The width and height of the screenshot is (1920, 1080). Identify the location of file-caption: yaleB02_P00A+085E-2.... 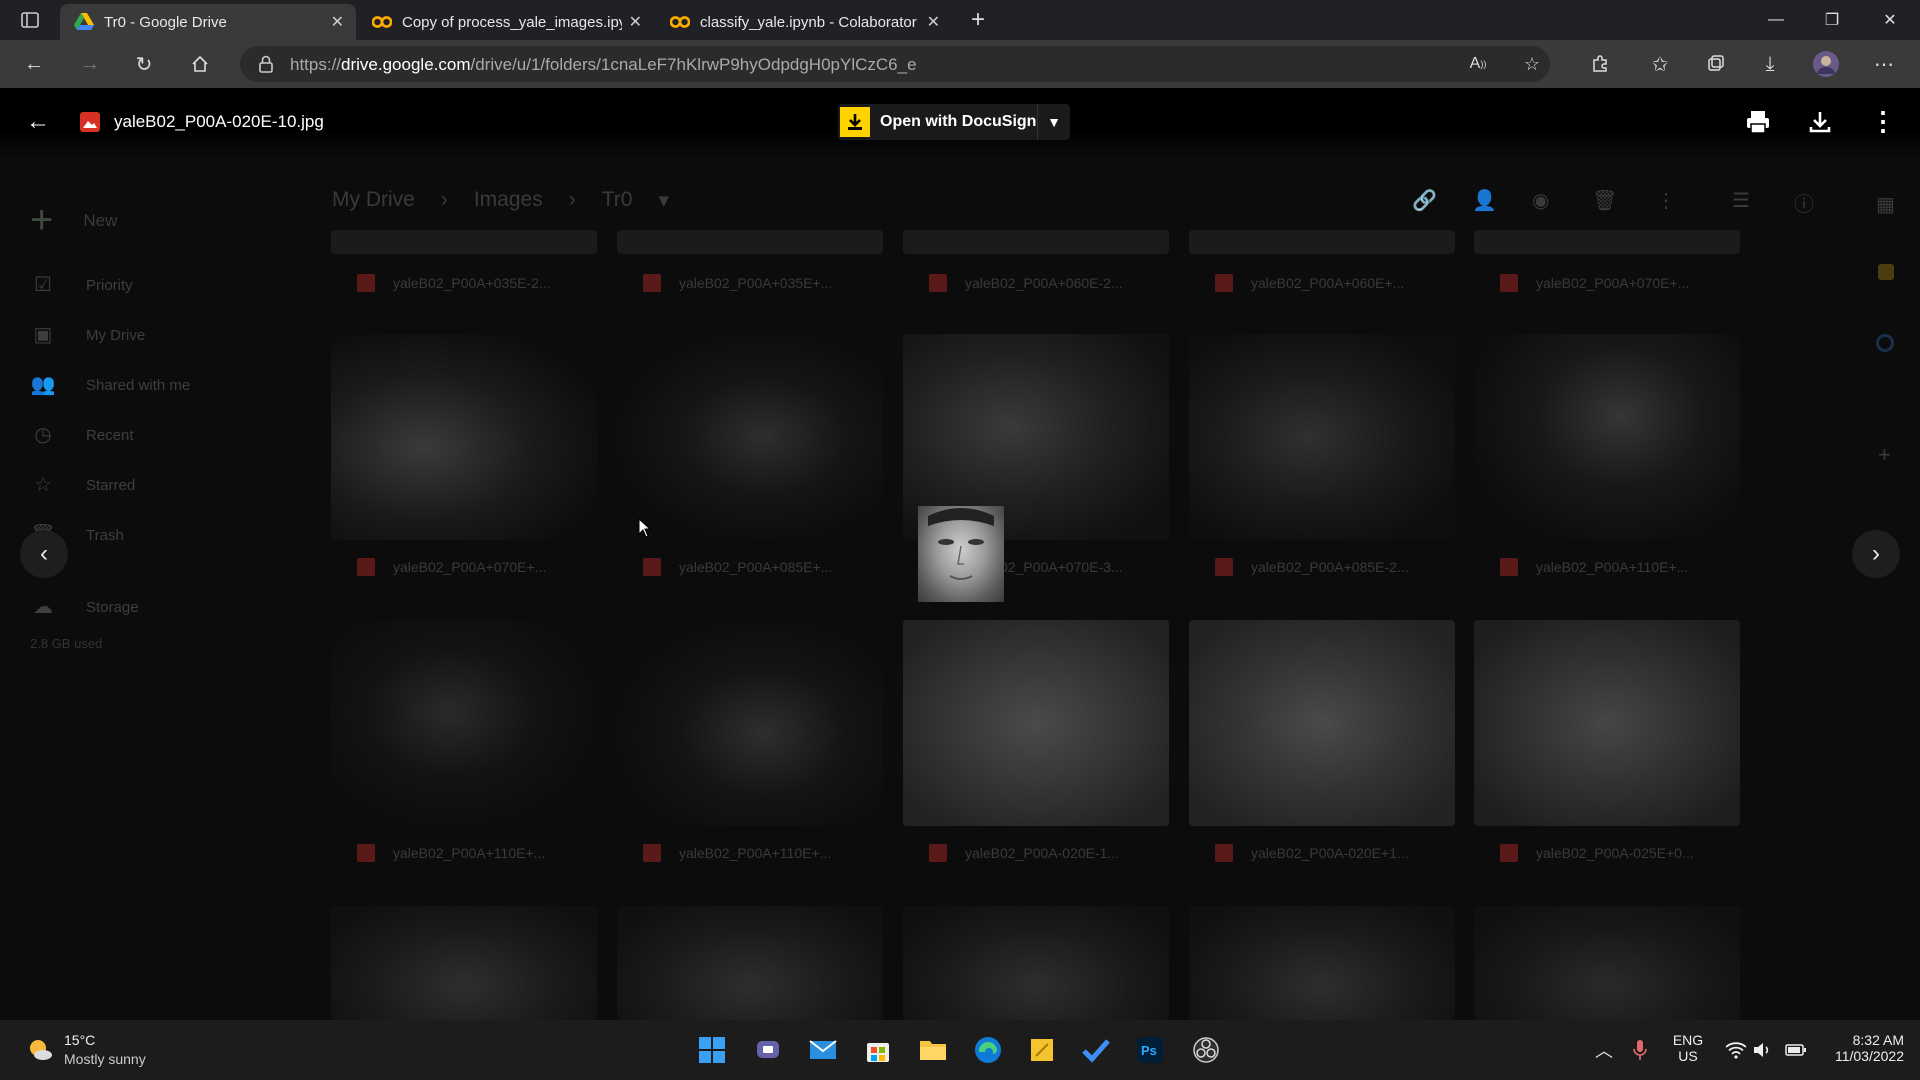
(1312, 567).